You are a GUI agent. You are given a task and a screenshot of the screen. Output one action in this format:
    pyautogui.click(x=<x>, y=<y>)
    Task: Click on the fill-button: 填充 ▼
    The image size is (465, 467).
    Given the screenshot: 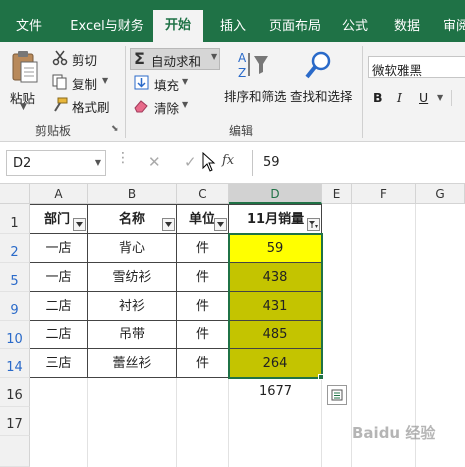 What is the action you would take?
    pyautogui.click(x=169, y=83)
    